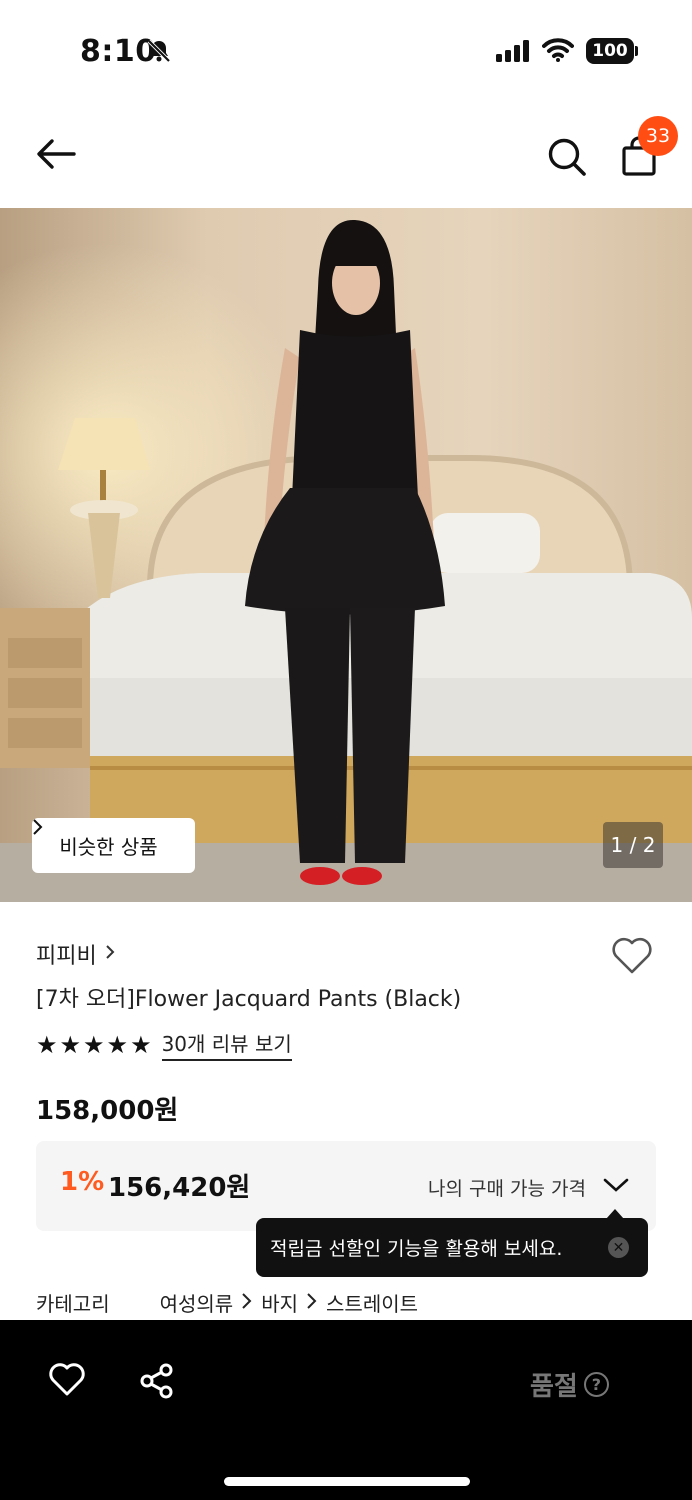 The height and width of the screenshot is (1500, 692). Describe the element at coordinates (346, 1410) in the screenshot. I see `bottom-action-bar: 품절 ?` at that location.